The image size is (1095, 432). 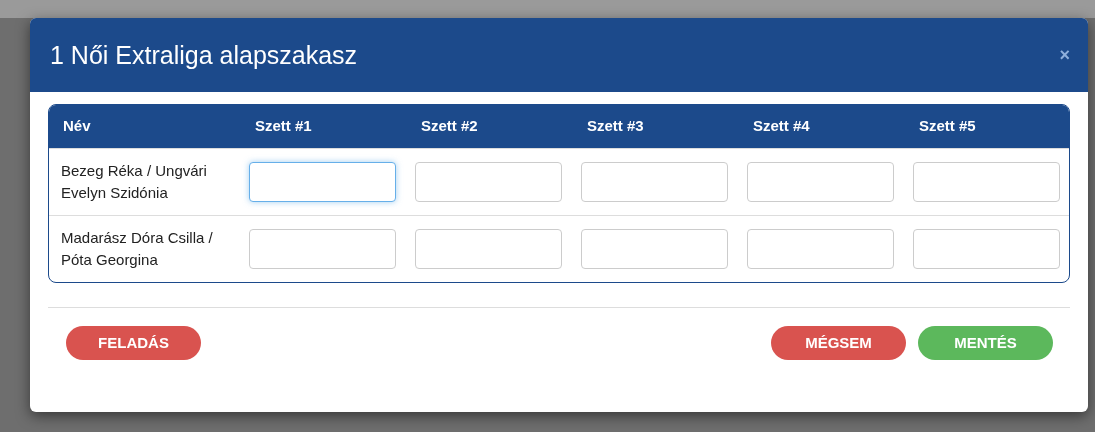 I want to click on player-names: Bezeg Réka / Ungvári Evelyn Szidónia, so click(x=134, y=181).